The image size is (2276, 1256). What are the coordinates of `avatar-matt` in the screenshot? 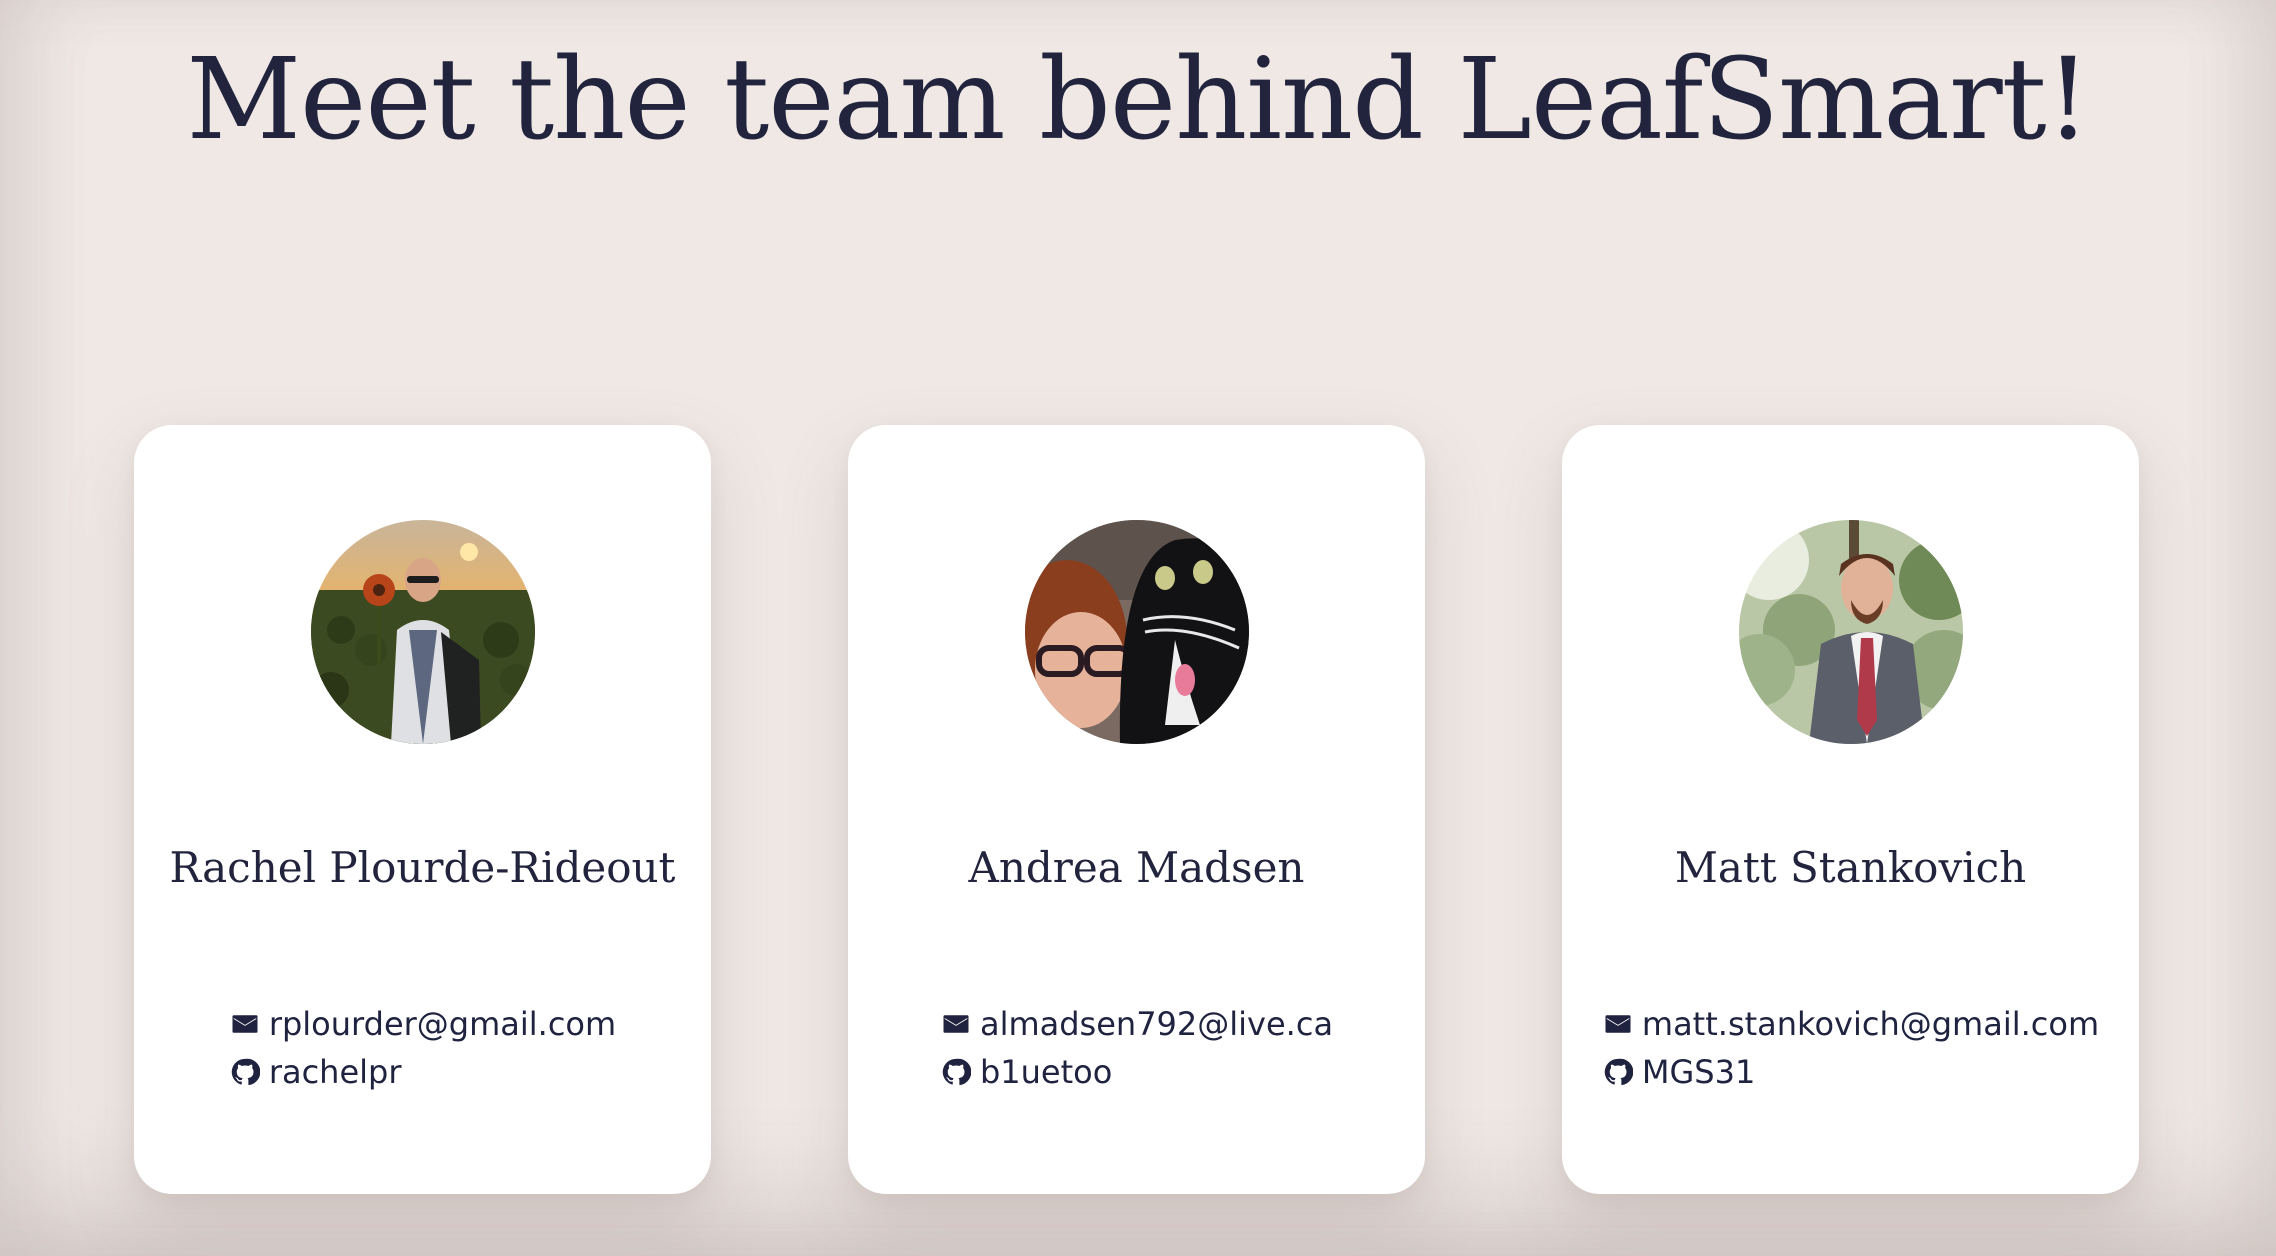 It's located at (1851, 632).